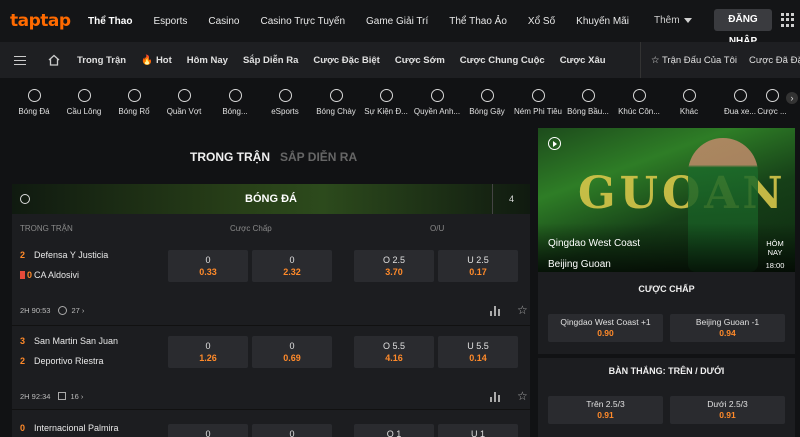  Describe the element at coordinates (57, 275) in the screenshot. I see `away-name: CA Aldosivi` at that location.